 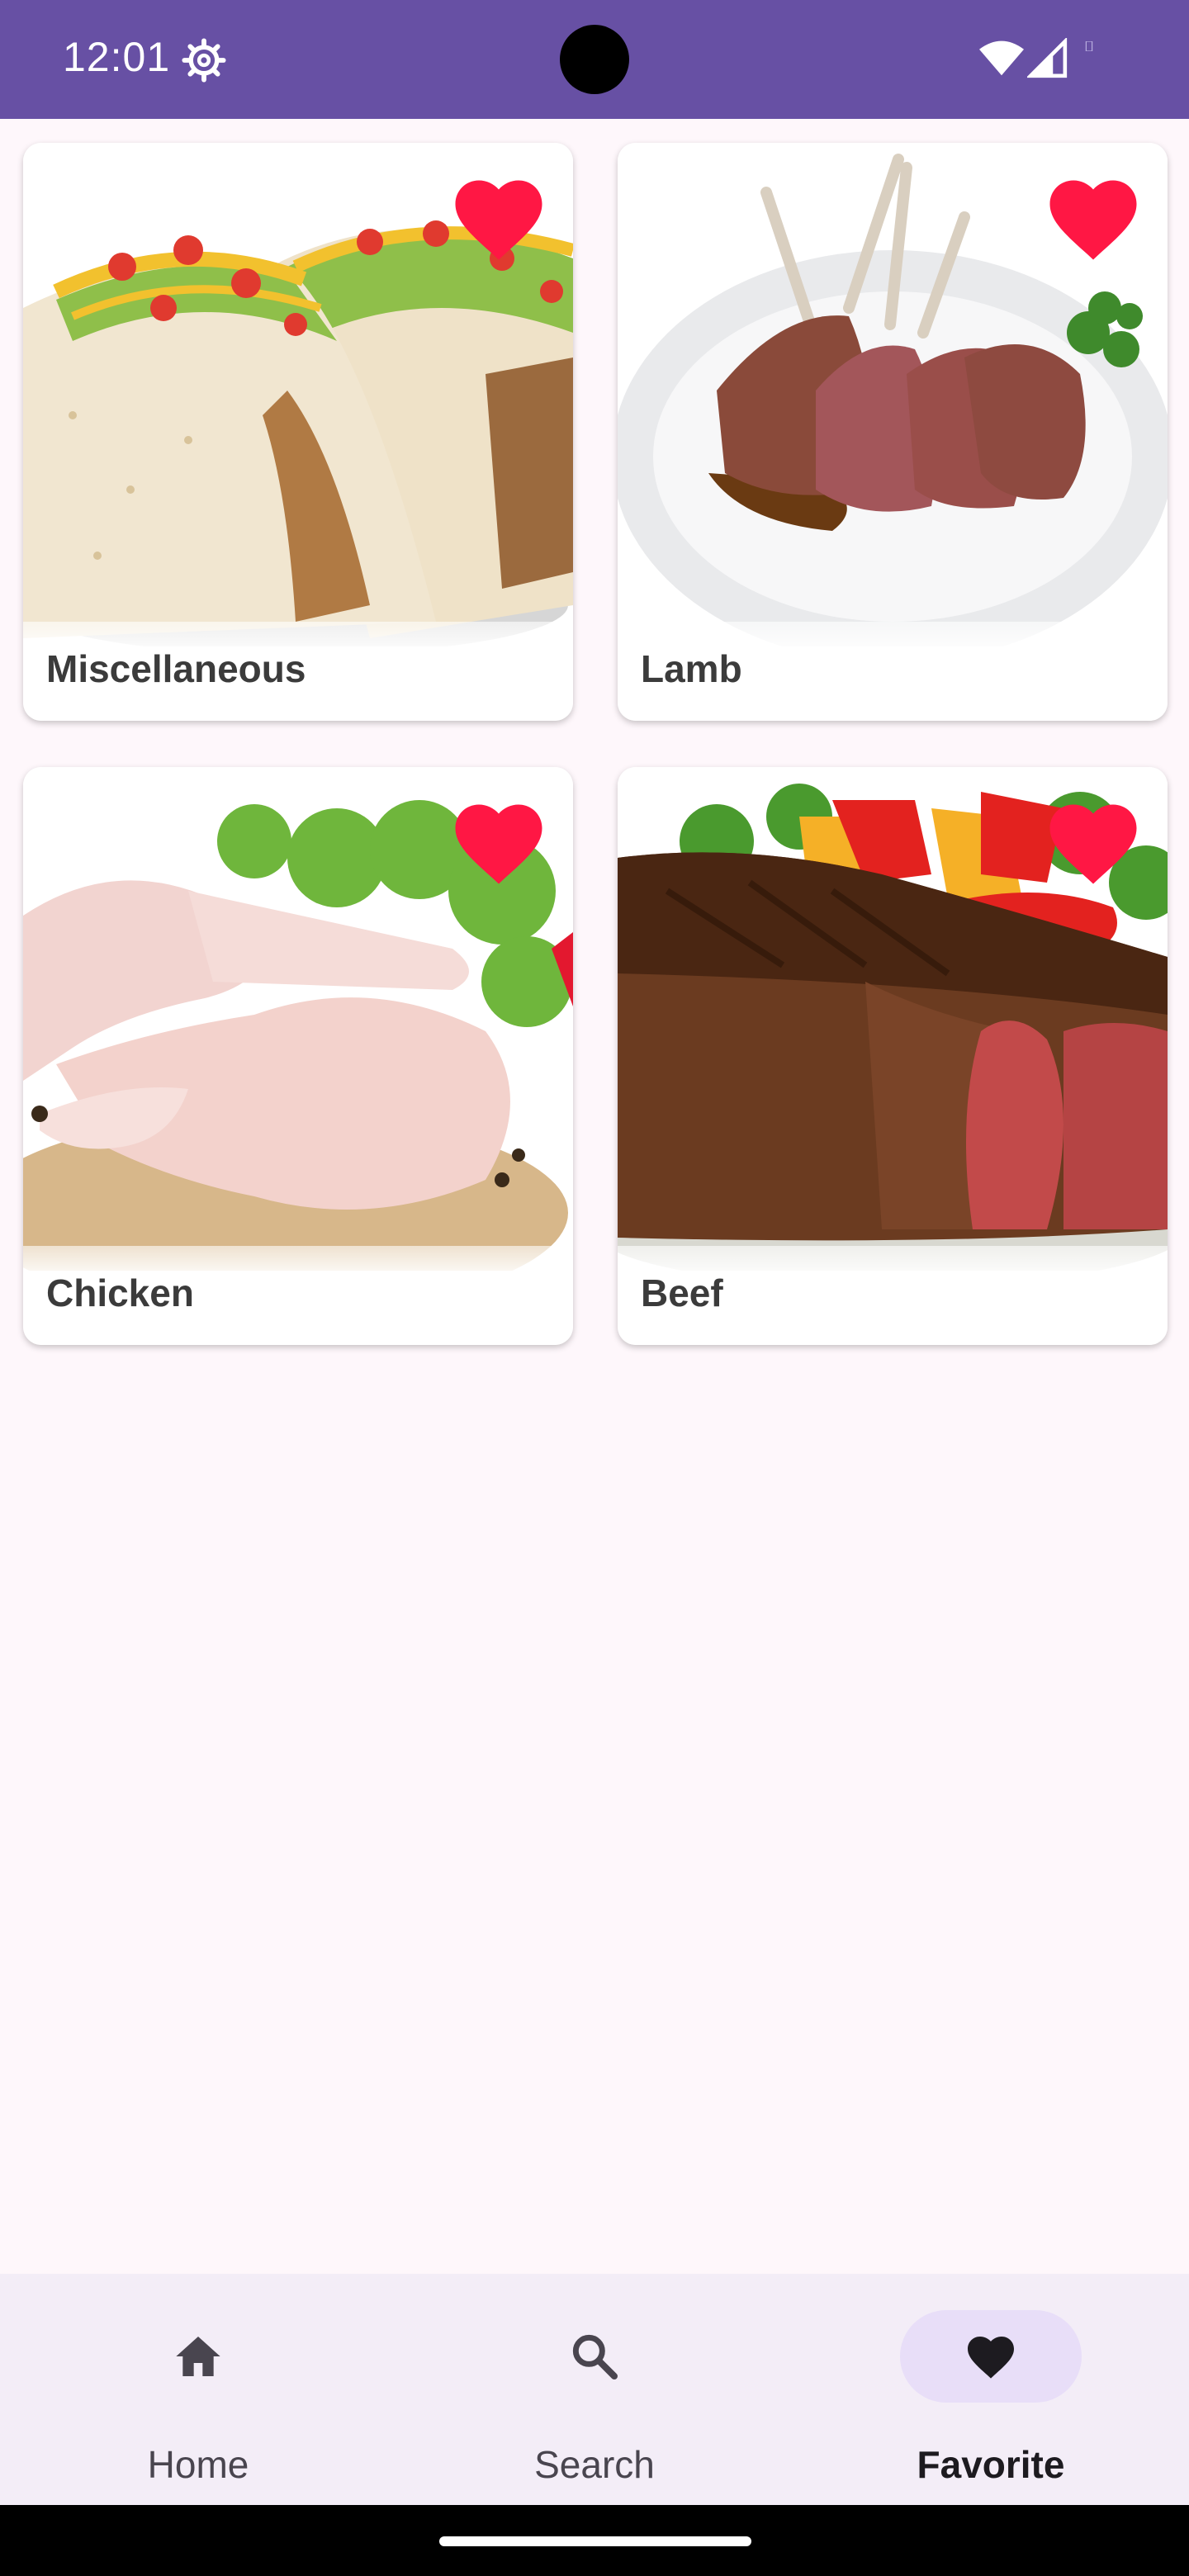 I want to click on nav-active-indicator, so click(x=991, y=2356).